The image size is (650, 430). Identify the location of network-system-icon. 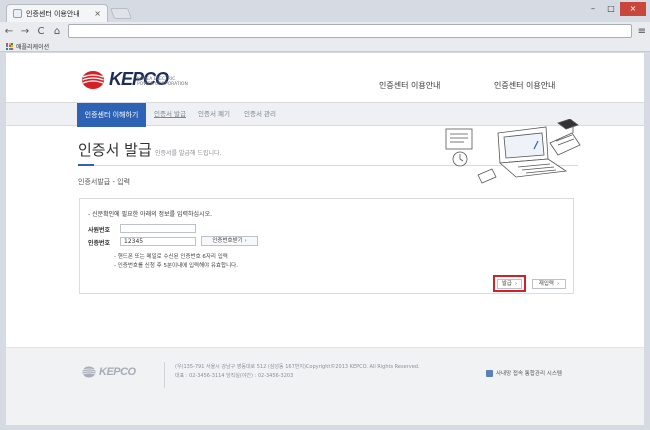
(489, 373).